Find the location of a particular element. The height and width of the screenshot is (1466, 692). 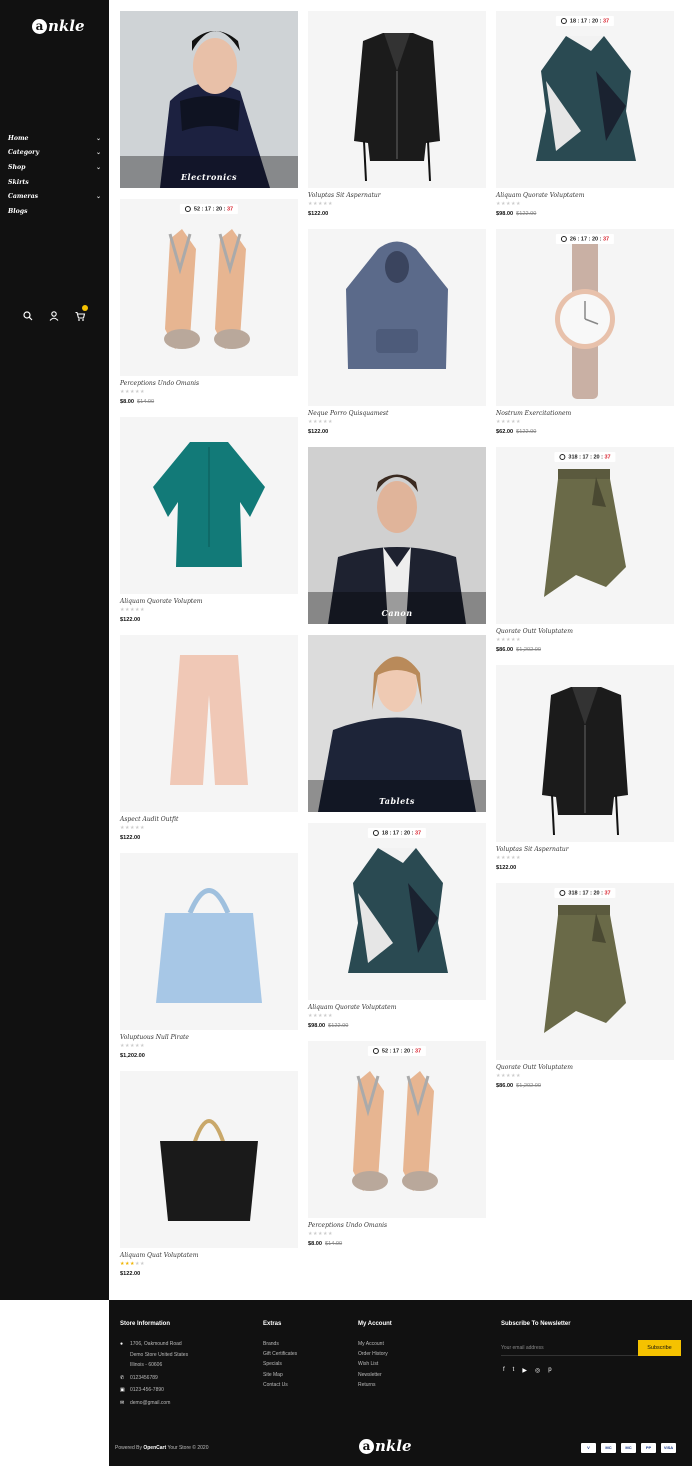

product-price: $98.00 $122.00 is located at coordinates (328, 1026).